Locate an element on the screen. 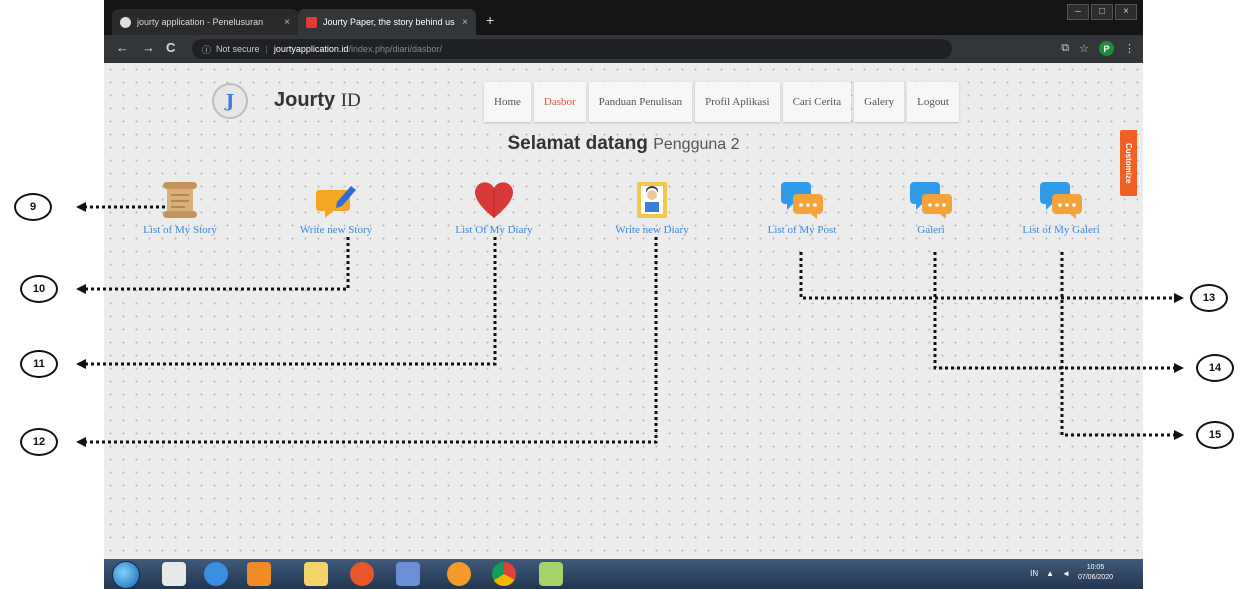 The width and height of the screenshot is (1259, 589). nav-galery: Galery is located at coordinates (879, 102).